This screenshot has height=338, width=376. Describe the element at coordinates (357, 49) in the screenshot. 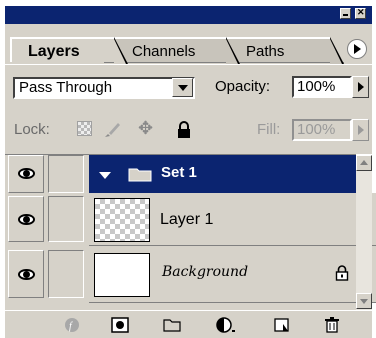

I see `palette-menu-button` at that location.